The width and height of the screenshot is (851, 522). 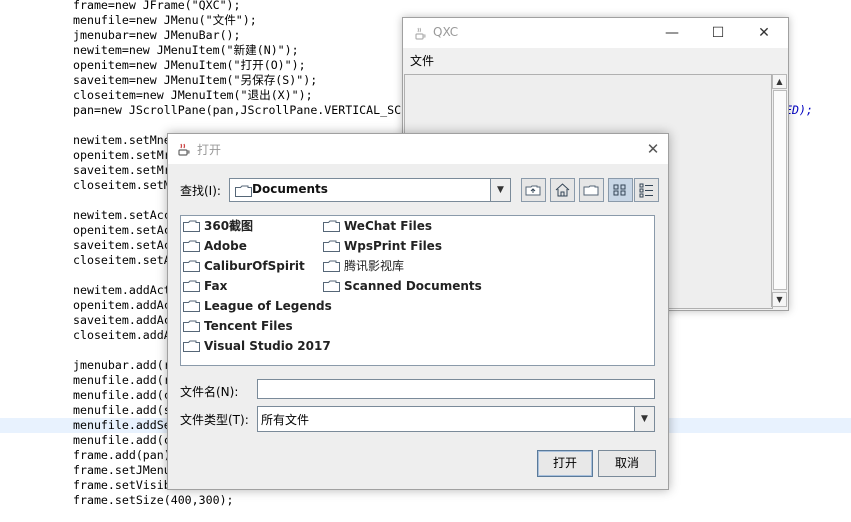 What do you see at coordinates (200, 191) in the screenshot?
I see `look-in-label: 查找(I):` at bounding box center [200, 191].